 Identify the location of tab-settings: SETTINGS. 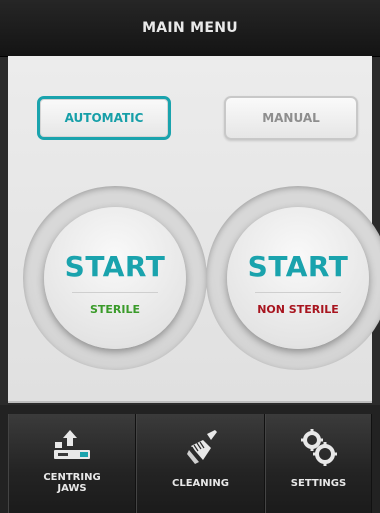
(318, 463).